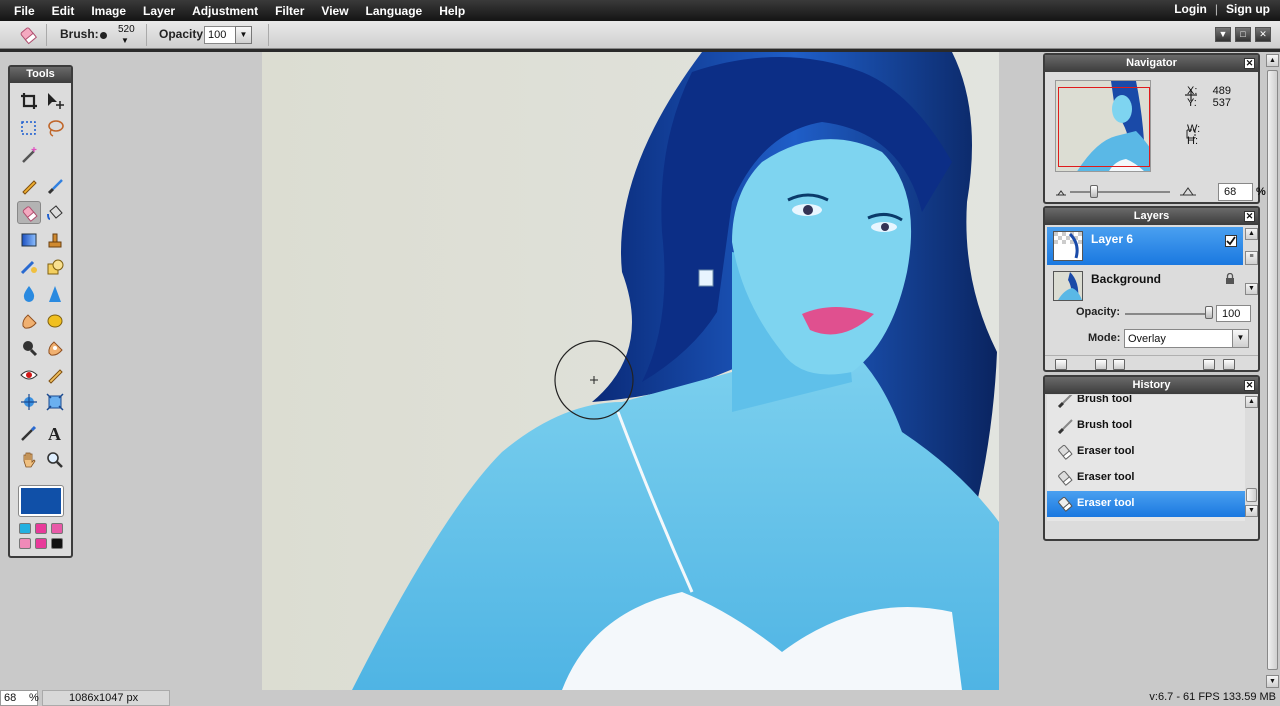 The height and width of the screenshot is (706, 1280). Describe the element at coordinates (29, 266) in the screenshot. I see `color-replace-tool-icon` at that location.